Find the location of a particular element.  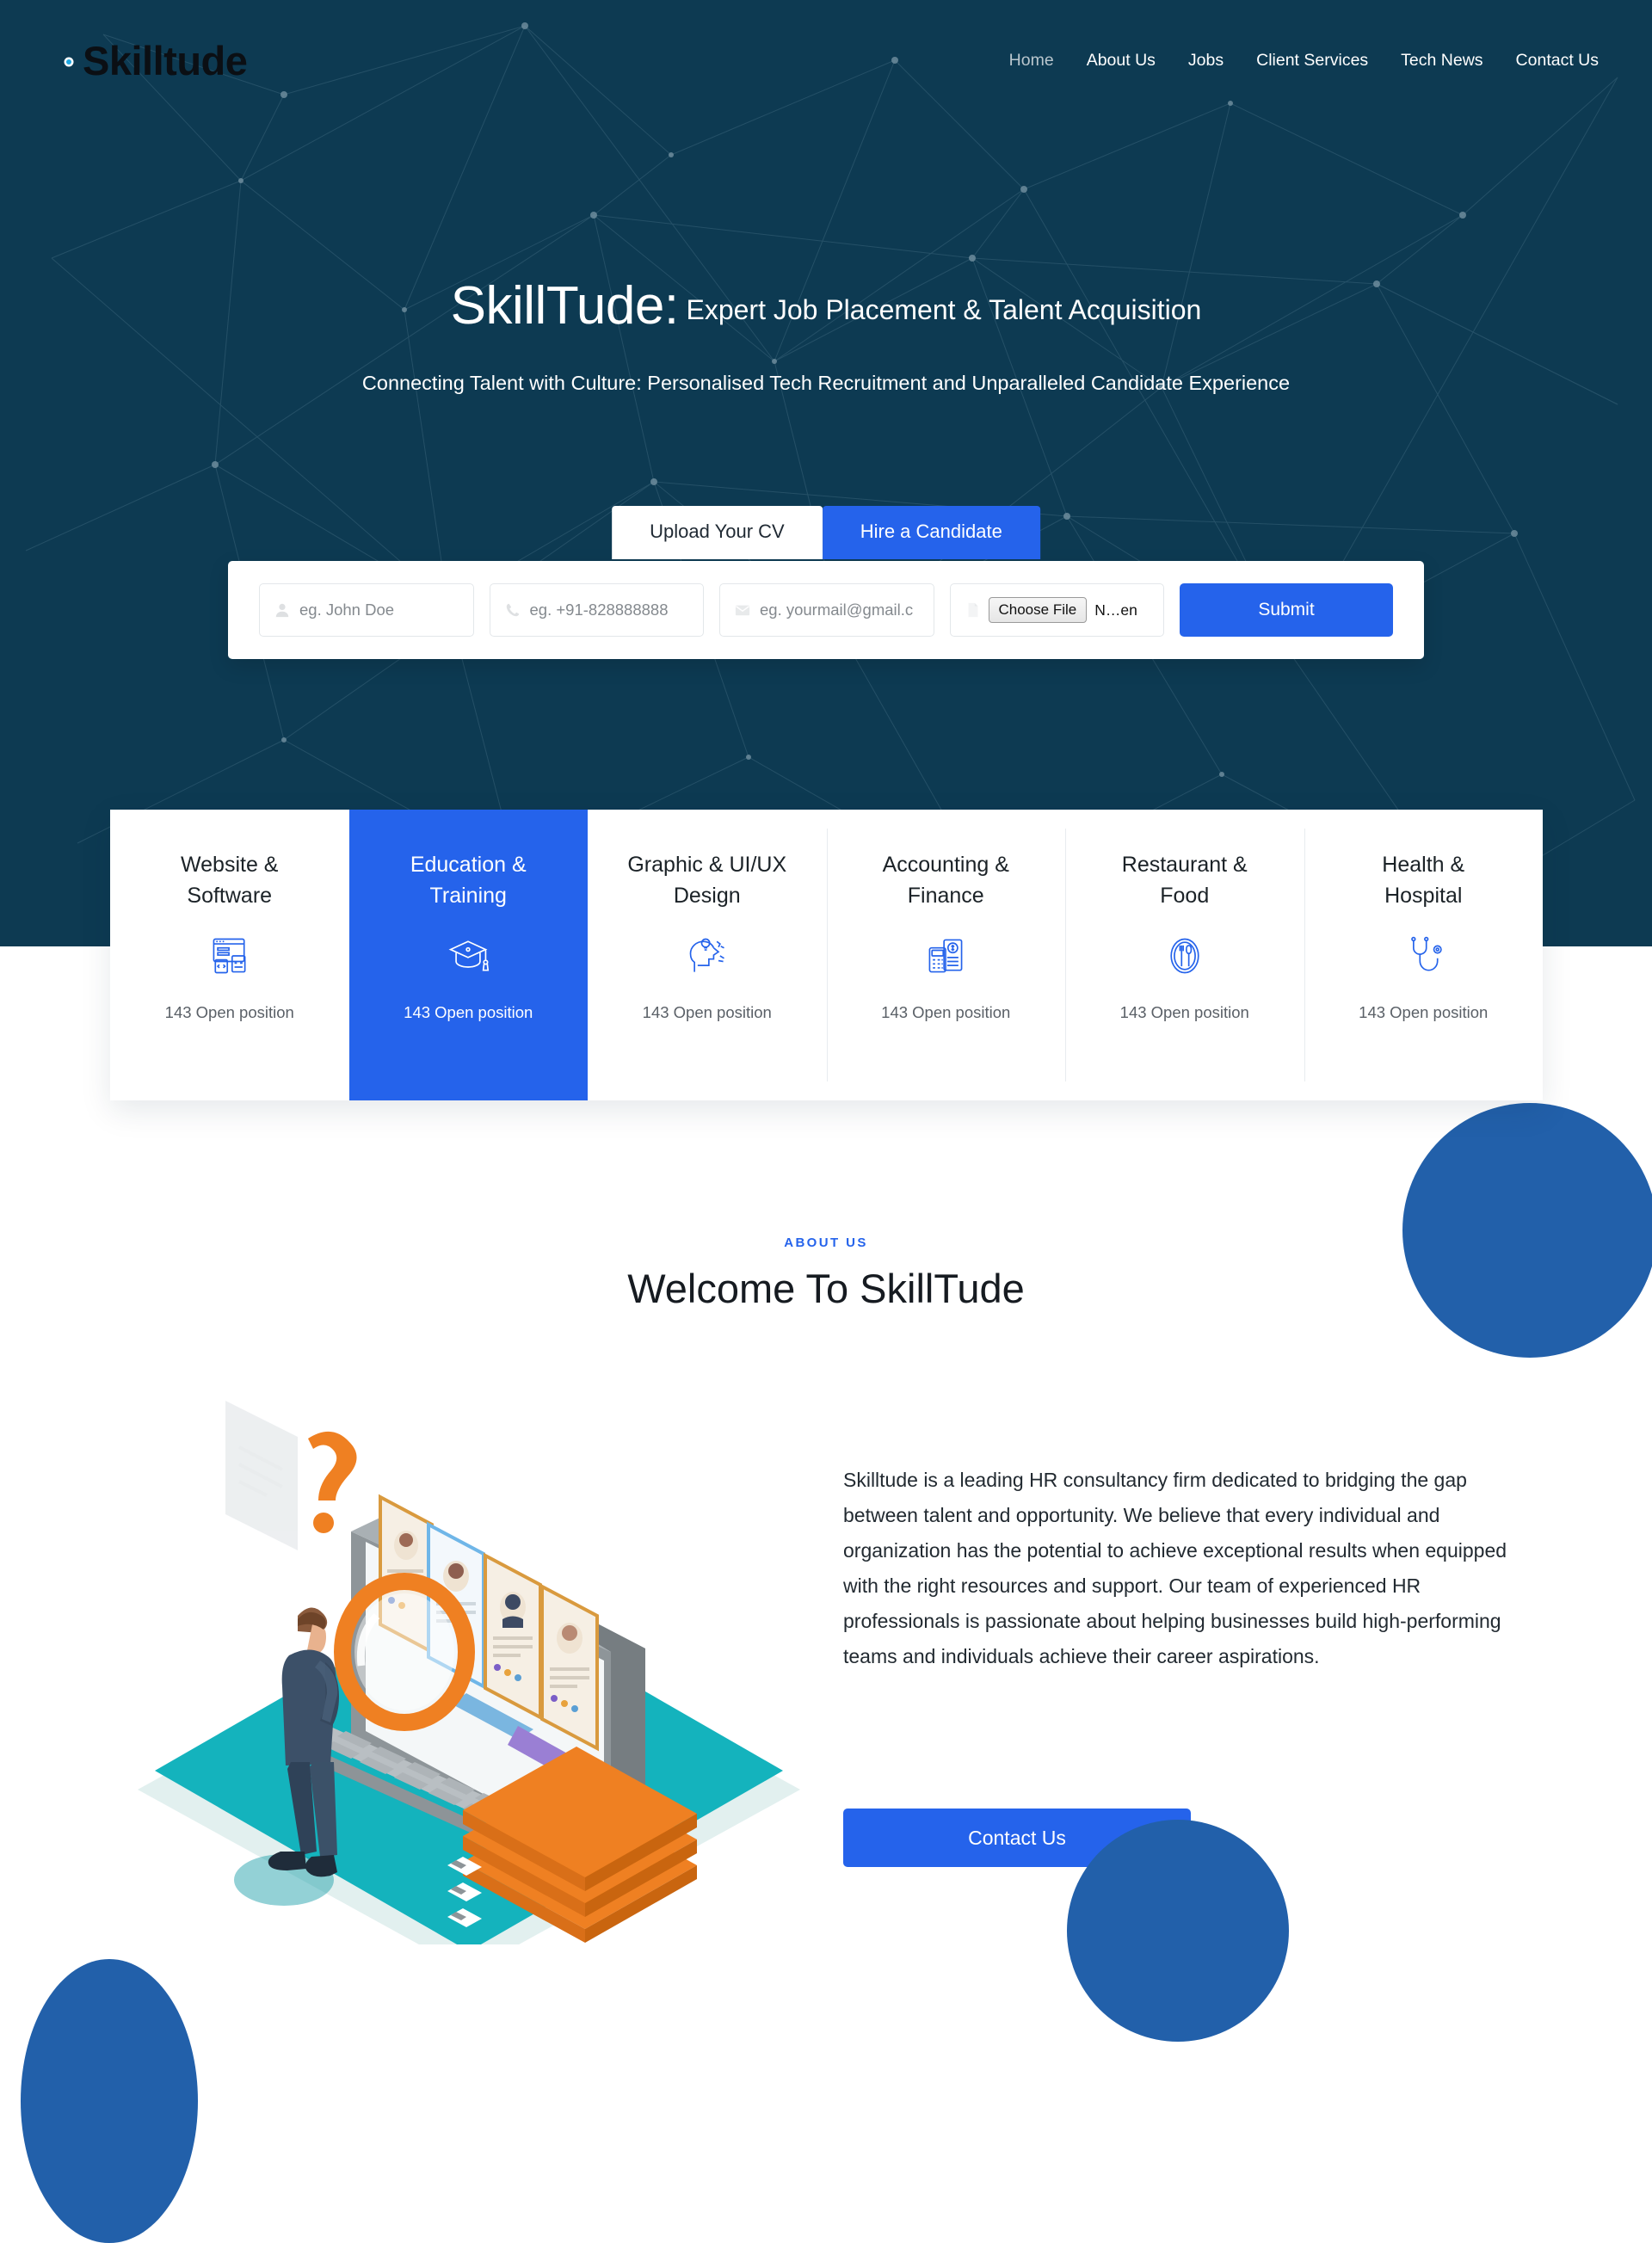

category-card-restaurant-food: Restaurant & Food 143 Open position is located at coordinates (1184, 955).